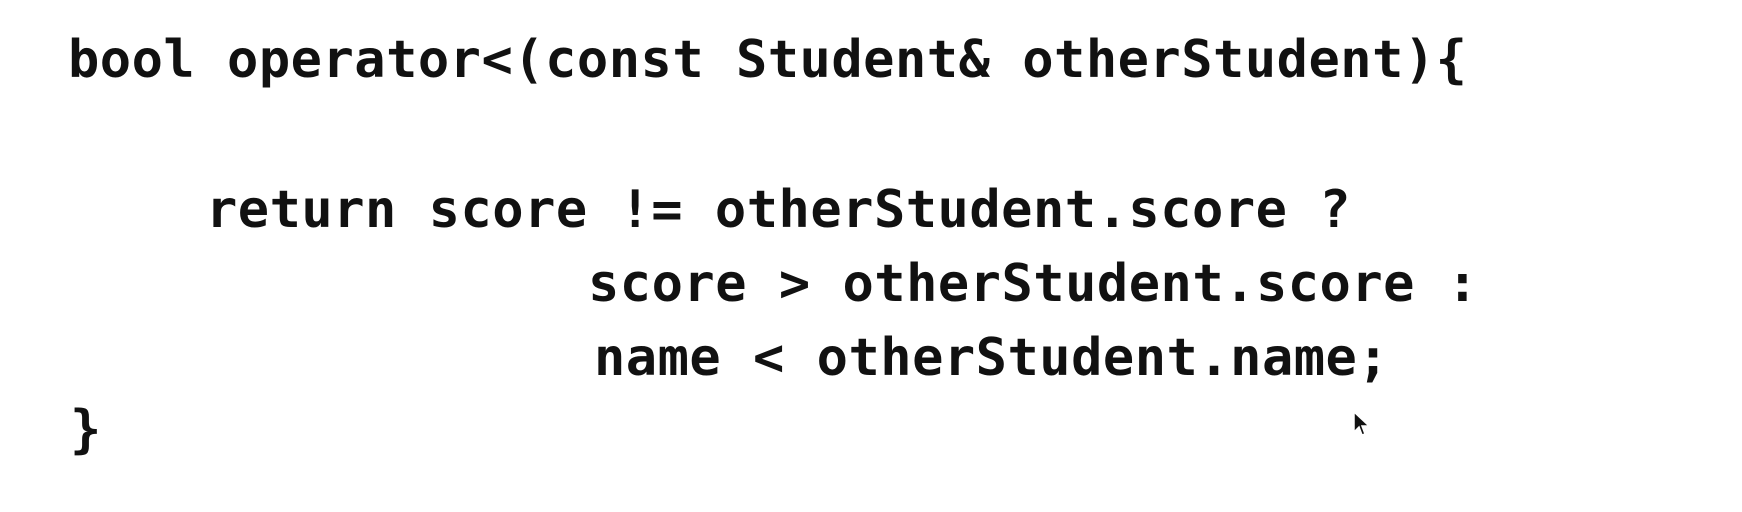 Image resolution: width=1742 pixels, height=512 pixels. I want to click on code-line-score-compare: score > otherStudent.score :, so click(1033, 284).